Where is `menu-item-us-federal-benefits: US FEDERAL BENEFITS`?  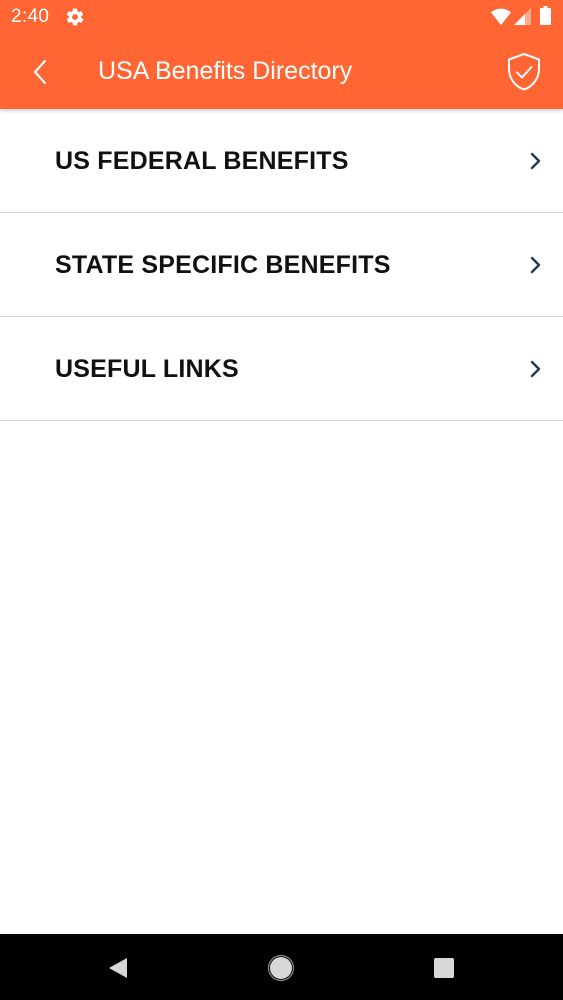 menu-item-us-federal-benefits: US FEDERAL BENEFITS is located at coordinates (281, 161).